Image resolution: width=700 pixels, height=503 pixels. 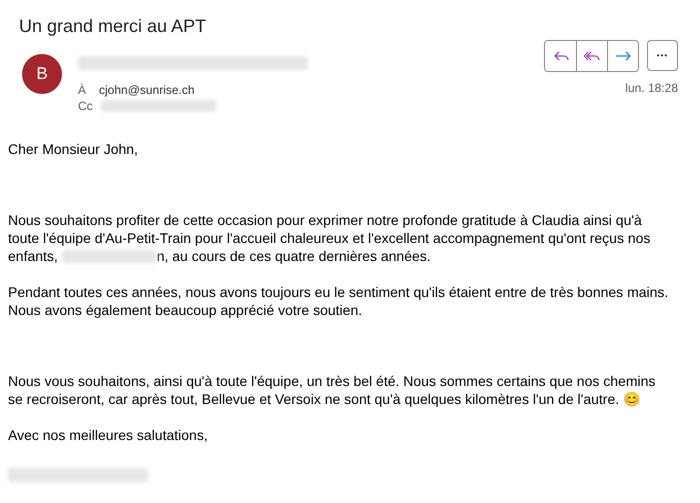 I want to click on more-button: •••, so click(x=662, y=55).